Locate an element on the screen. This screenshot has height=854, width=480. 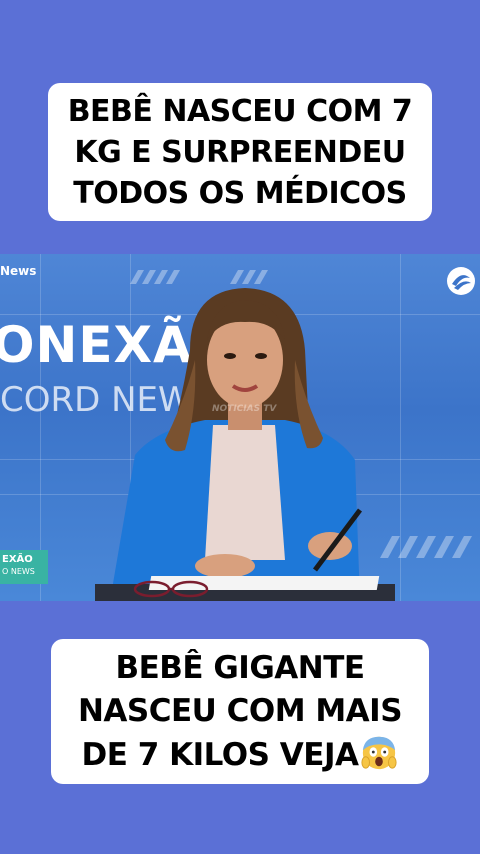
grid-line is located at coordinates (40, 427).